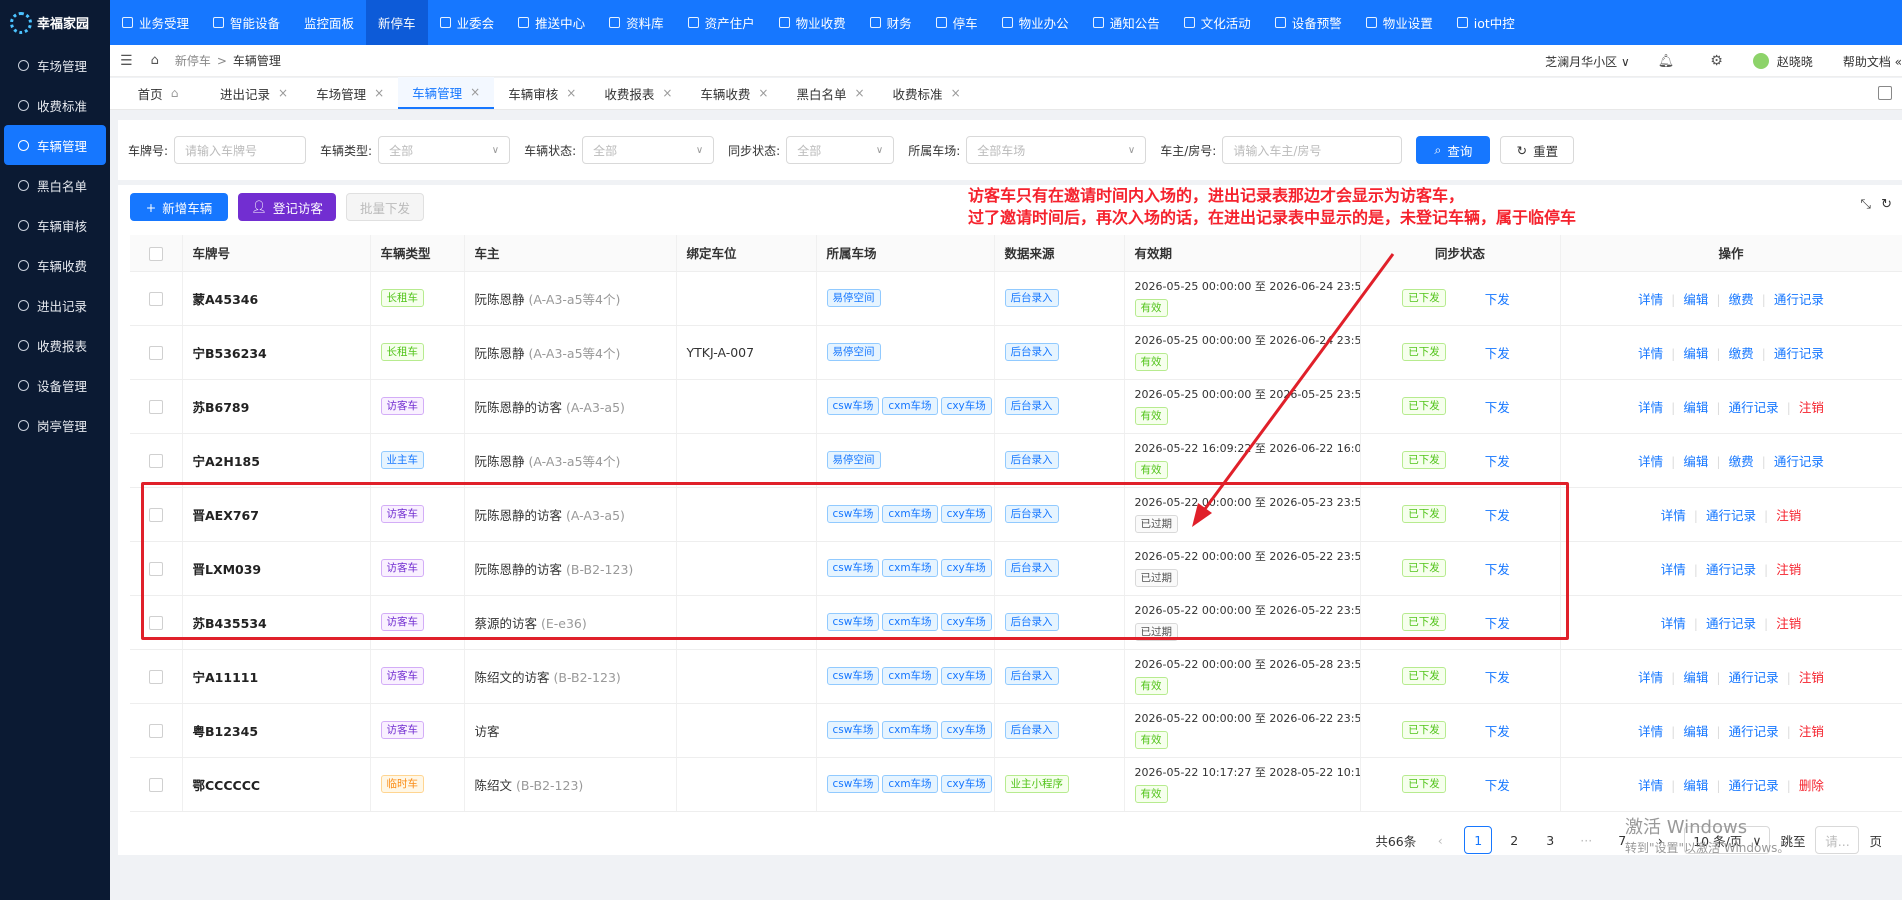 This screenshot has height=900, width=1902. Describe the element at coordinates (1514, 840) in the screenshot. I see `page-number: 2` at that location.